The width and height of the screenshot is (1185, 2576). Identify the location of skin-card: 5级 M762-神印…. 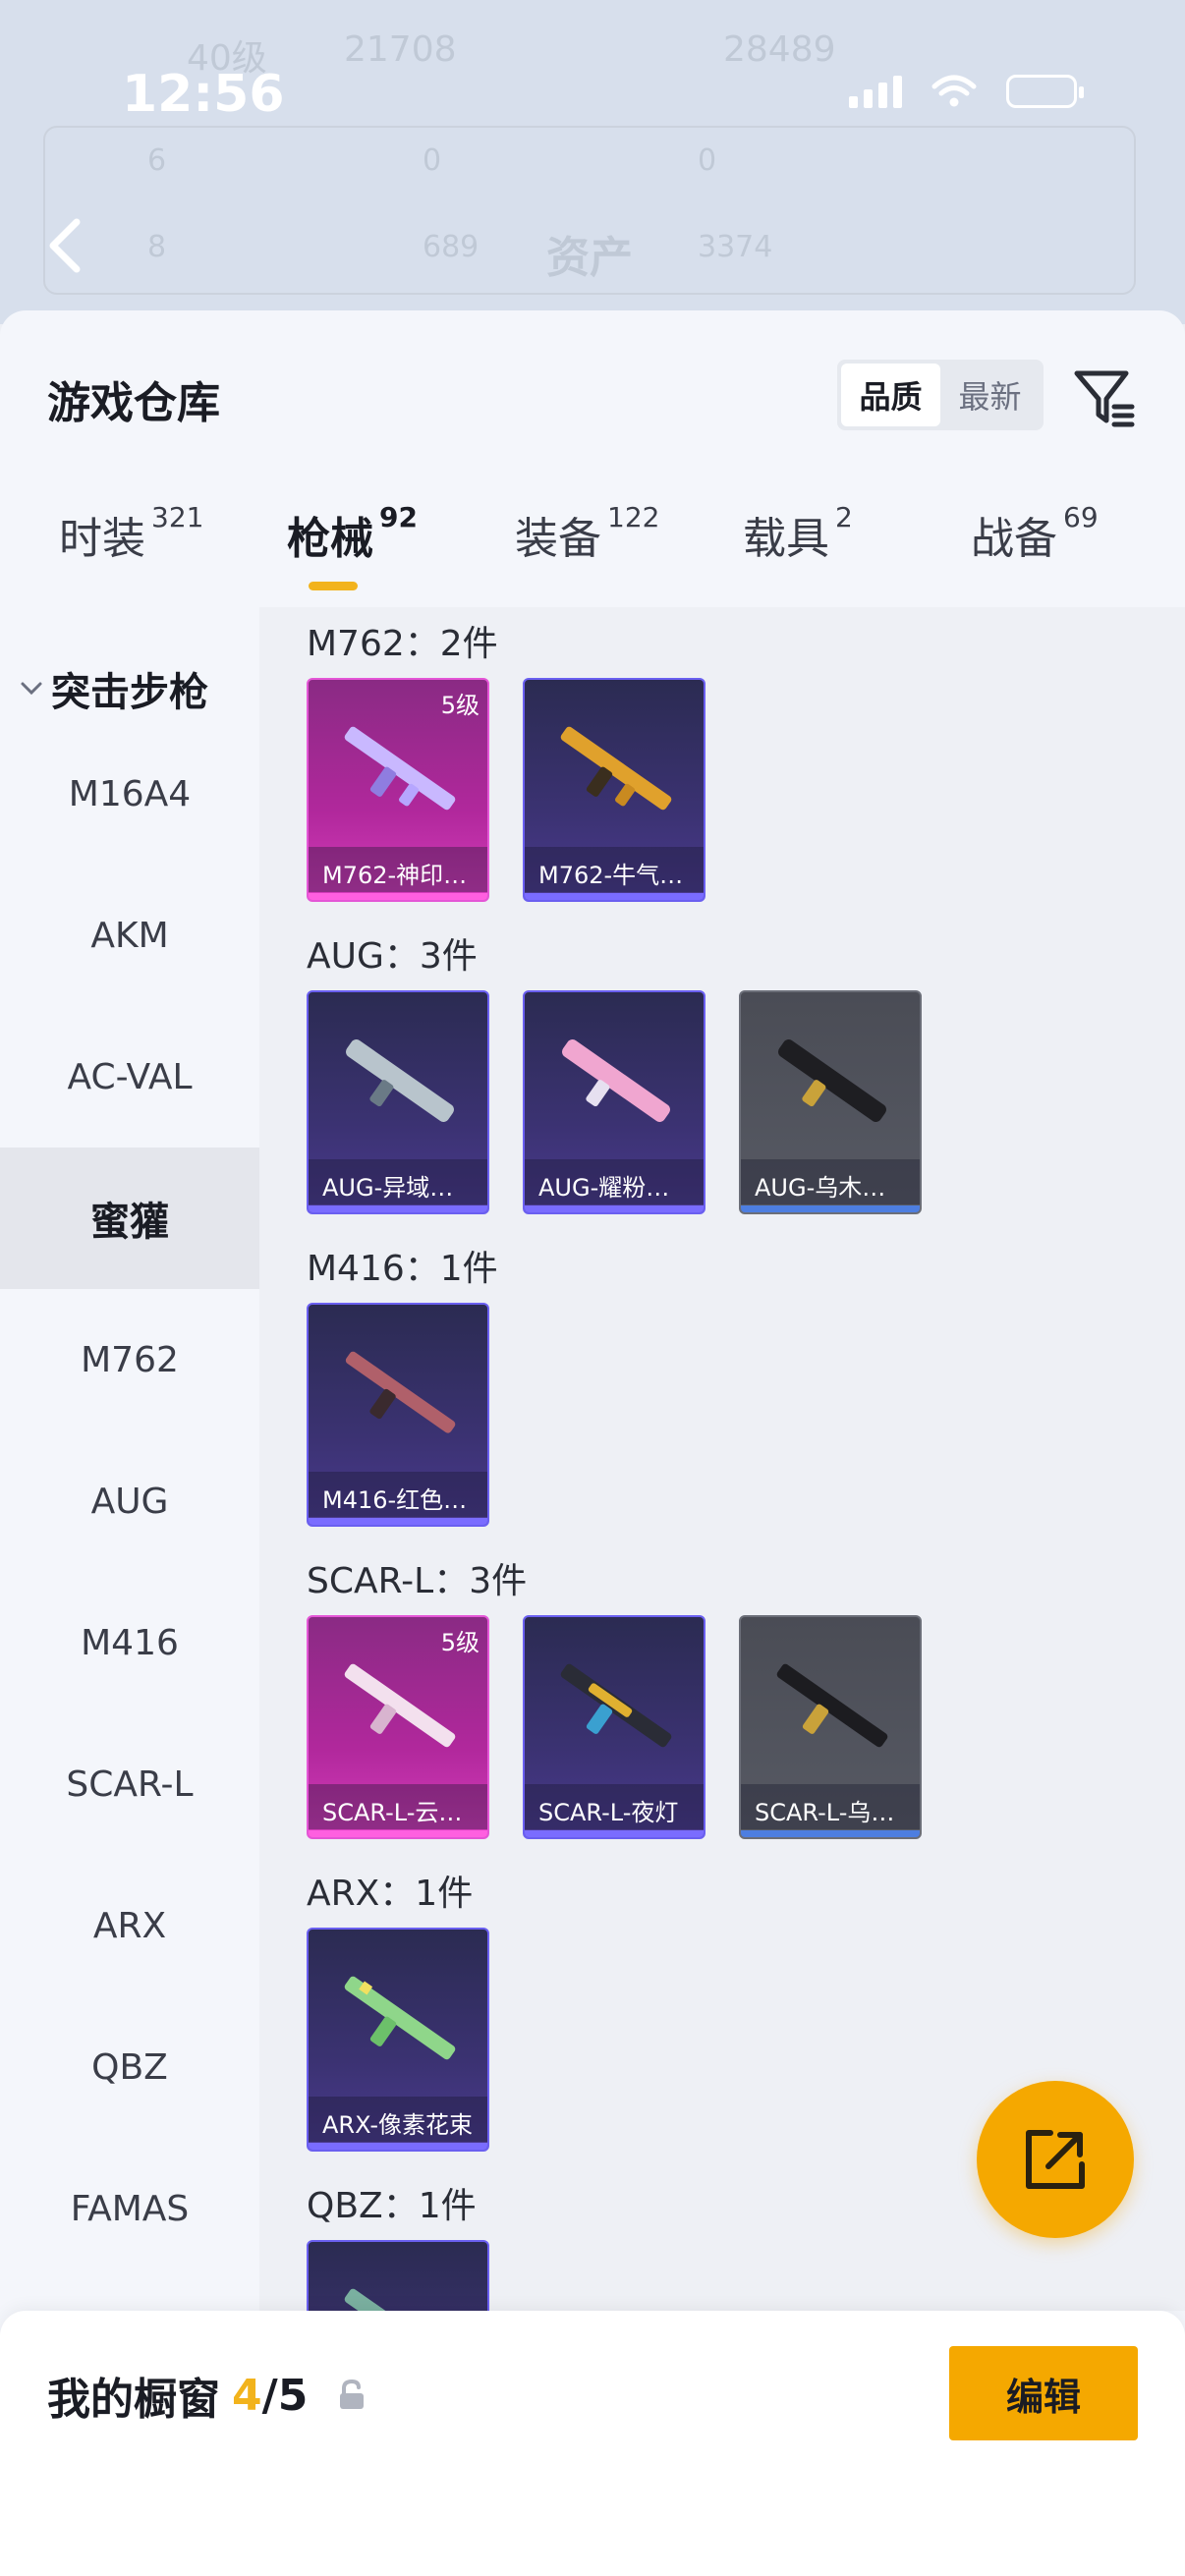
(398, 790).